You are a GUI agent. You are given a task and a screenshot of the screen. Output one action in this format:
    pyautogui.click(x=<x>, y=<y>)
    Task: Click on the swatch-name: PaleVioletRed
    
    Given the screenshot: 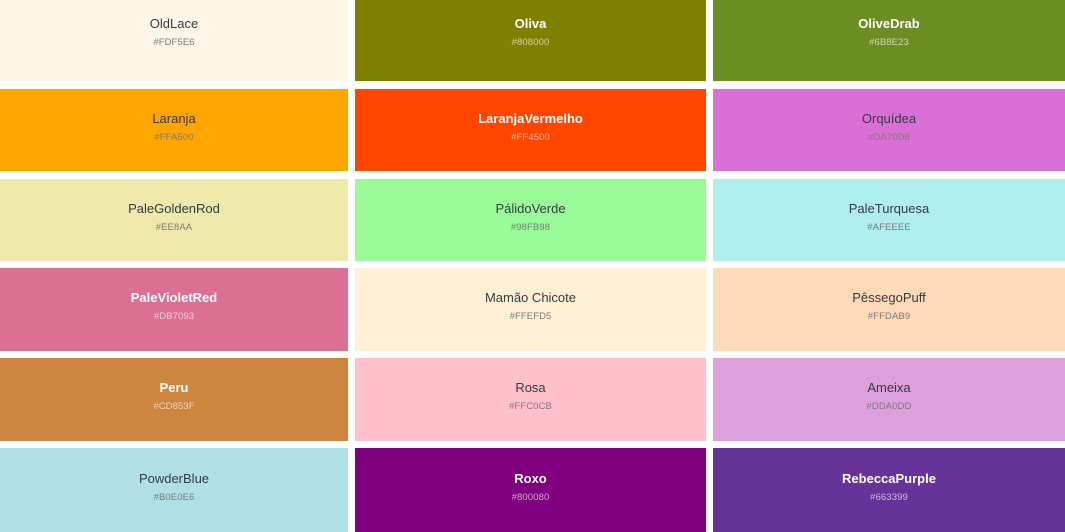 What is the action you would take?
    pyautogui.click(x=174, y=297)
    